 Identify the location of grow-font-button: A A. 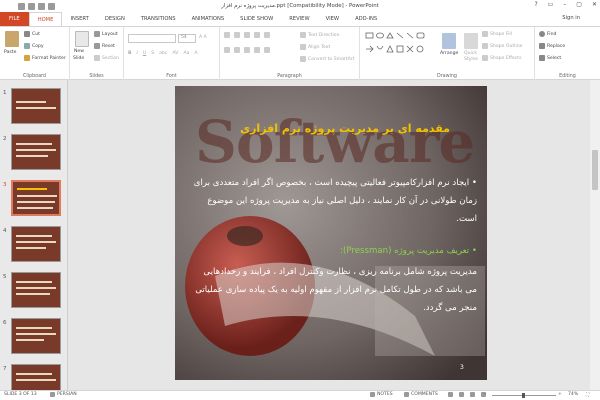
(203, 37).